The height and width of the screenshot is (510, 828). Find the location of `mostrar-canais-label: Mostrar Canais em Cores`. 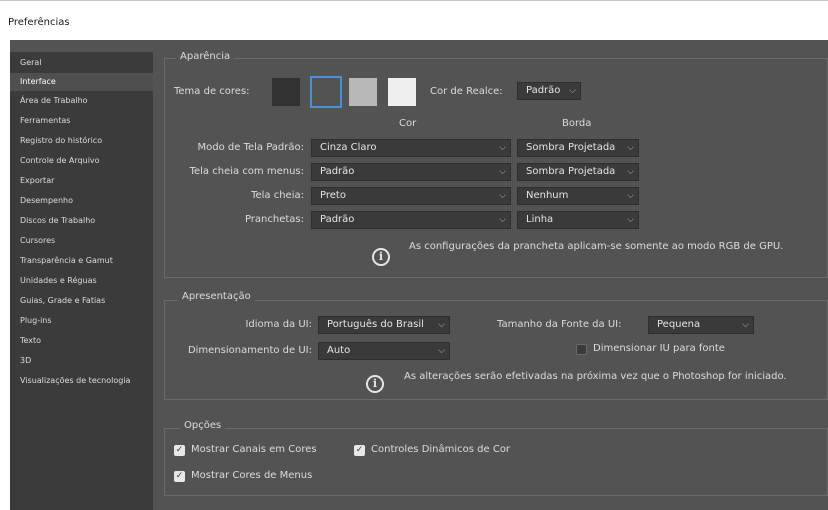

mostrar-canais-label: Mostrar Canais em Cores is located at coordinates (254, 449).